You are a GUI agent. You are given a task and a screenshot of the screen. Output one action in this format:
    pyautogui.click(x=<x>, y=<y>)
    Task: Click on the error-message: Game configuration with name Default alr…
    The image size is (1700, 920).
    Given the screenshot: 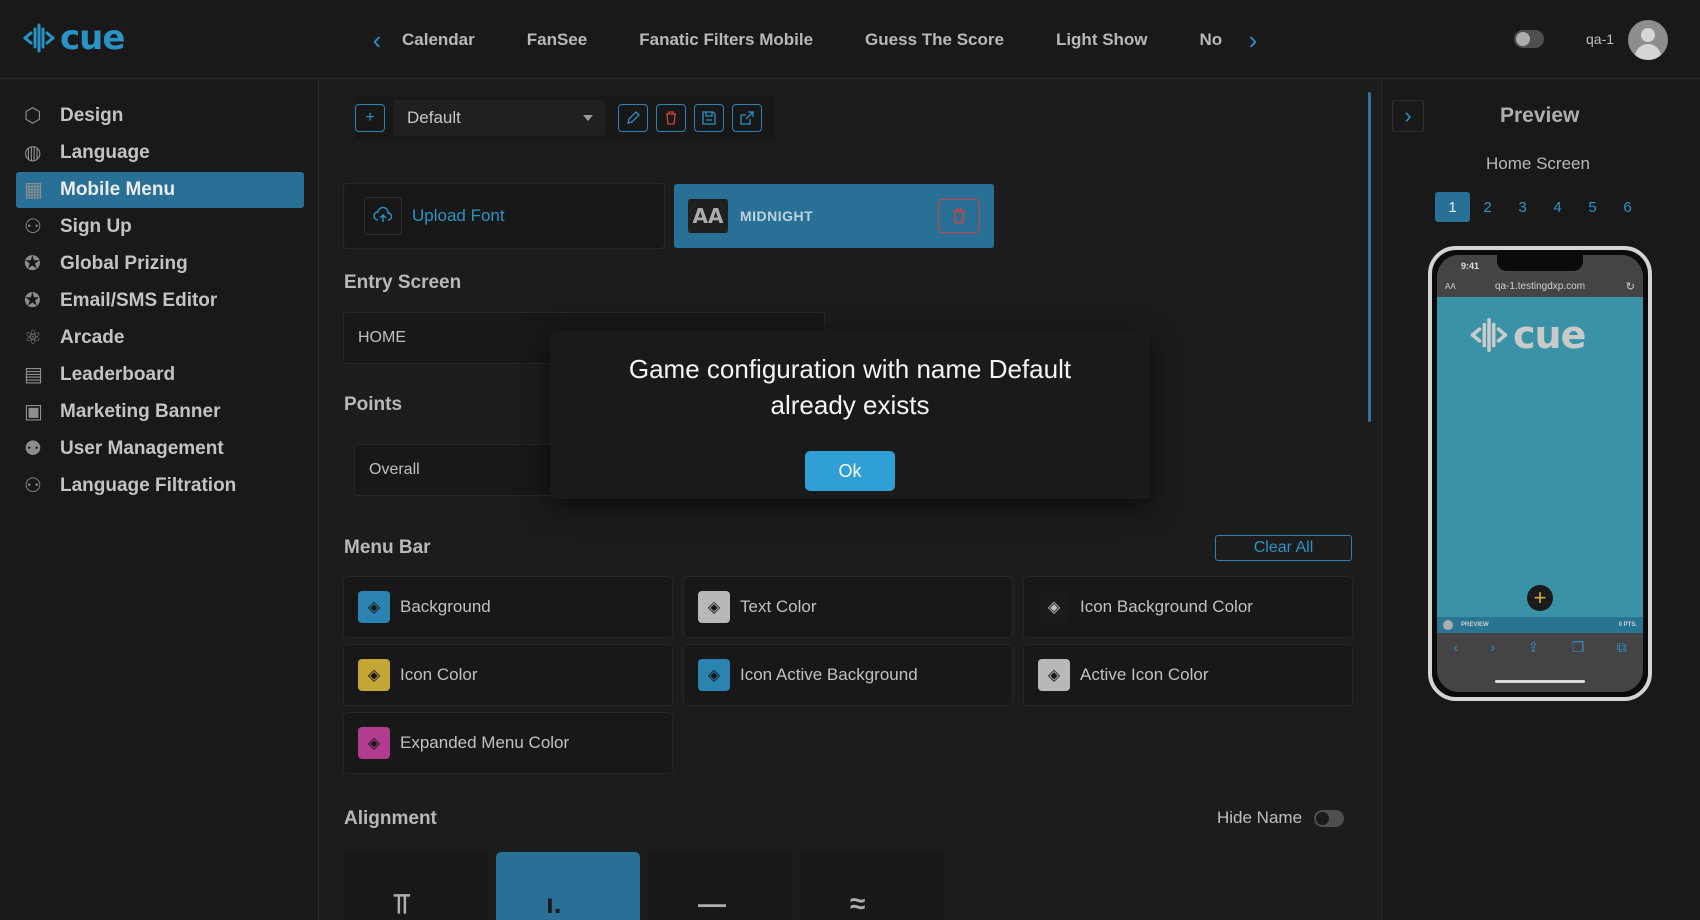 What is the action you would take?
    pyautogui.click(x=850, y=387)
    